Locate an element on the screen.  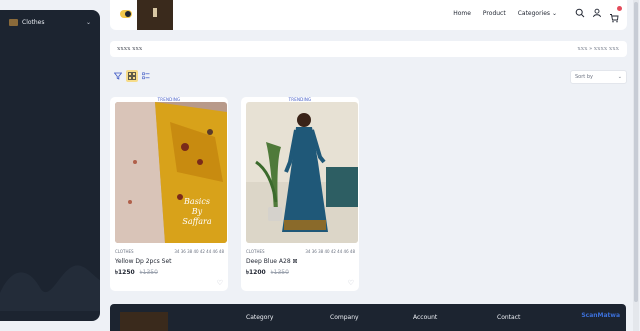
breadcrumb-current: 𝕩𝕩𝕩𝕩 𝕩𝕩𝕩 is located at coordinates (606, 49).